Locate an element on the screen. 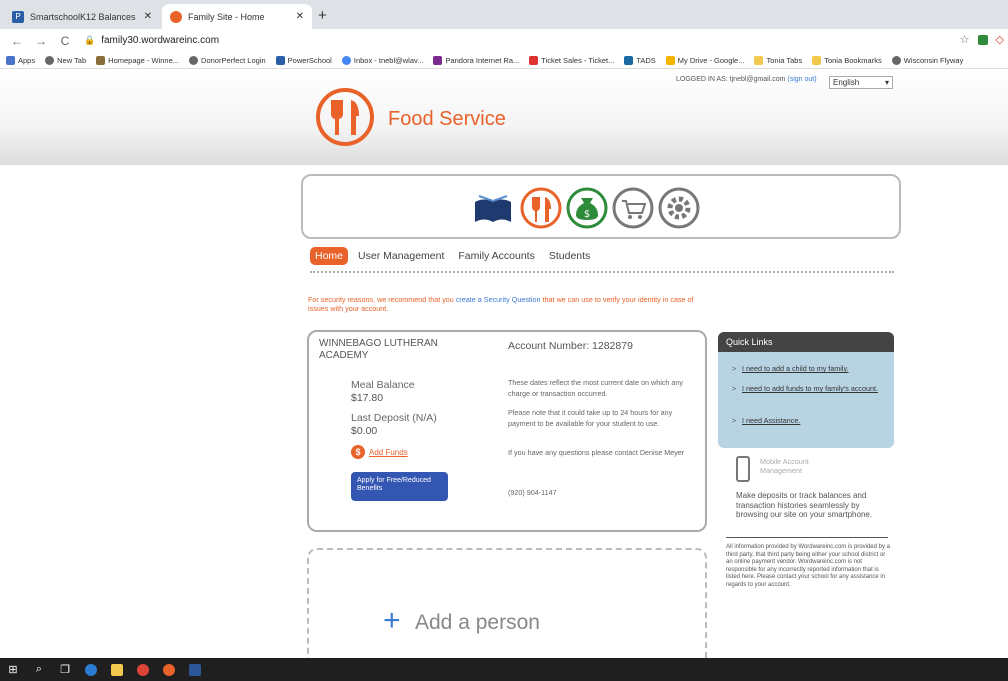 The width and height of the screenshot is (1008, 681). folder-icon is located at coordinates (759, 60).